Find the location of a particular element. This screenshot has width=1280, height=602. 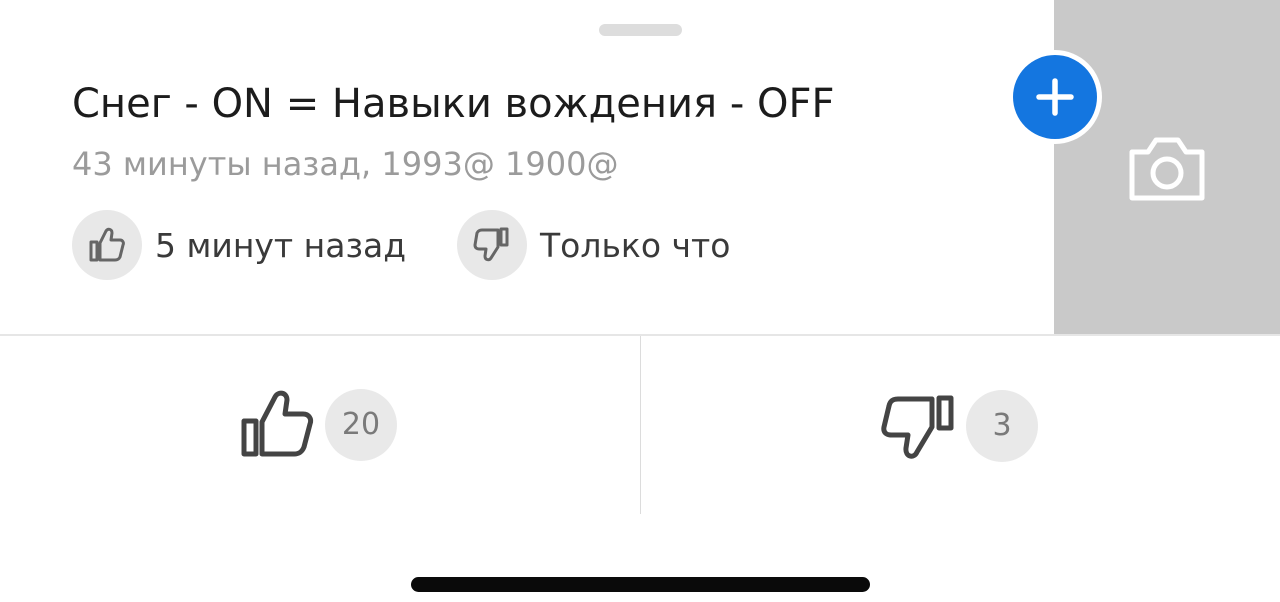

like-reaction-time: 5 минут назад is located at coordinates (281, 245).